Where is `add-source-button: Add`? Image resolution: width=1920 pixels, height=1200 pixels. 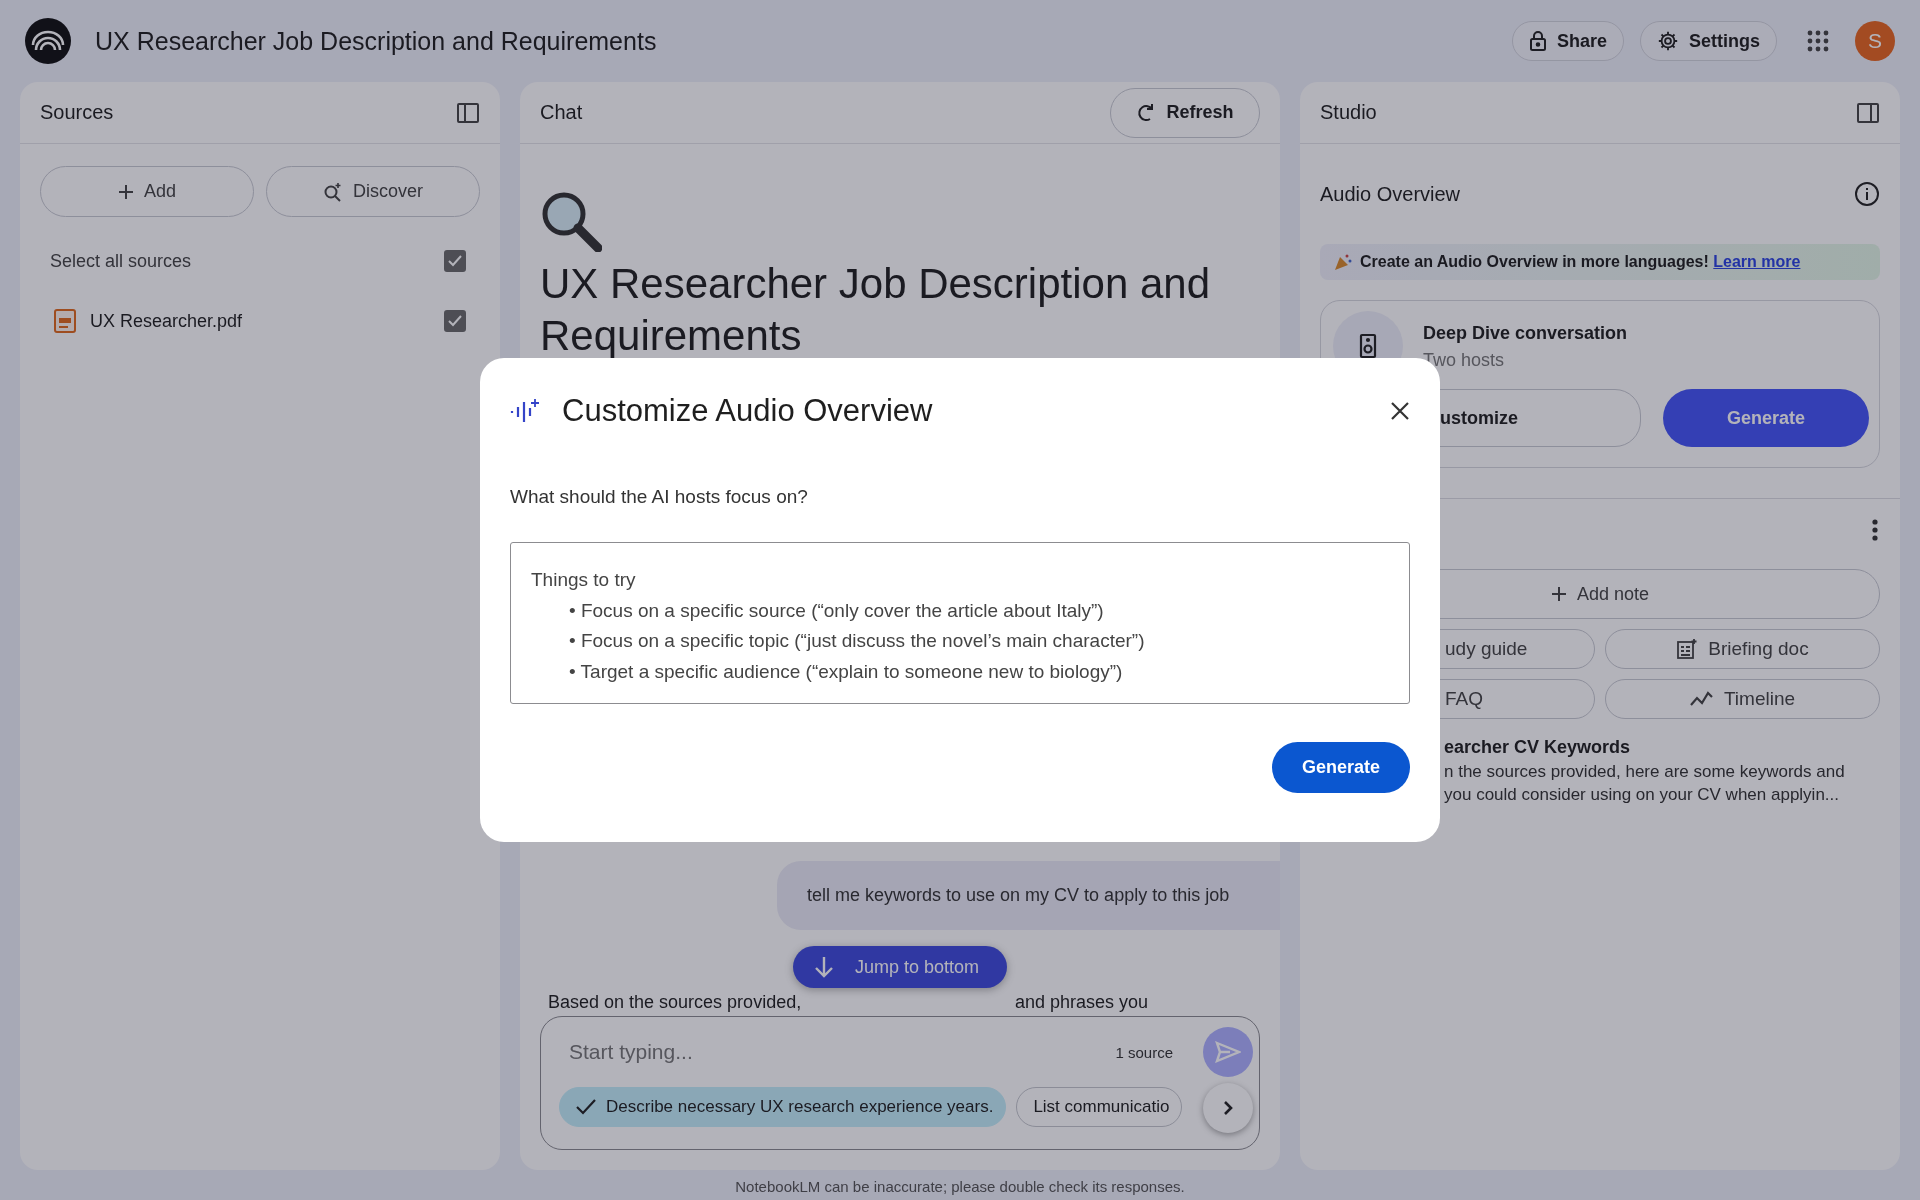
add-source-button: Add is located at coordinates (147, 191).